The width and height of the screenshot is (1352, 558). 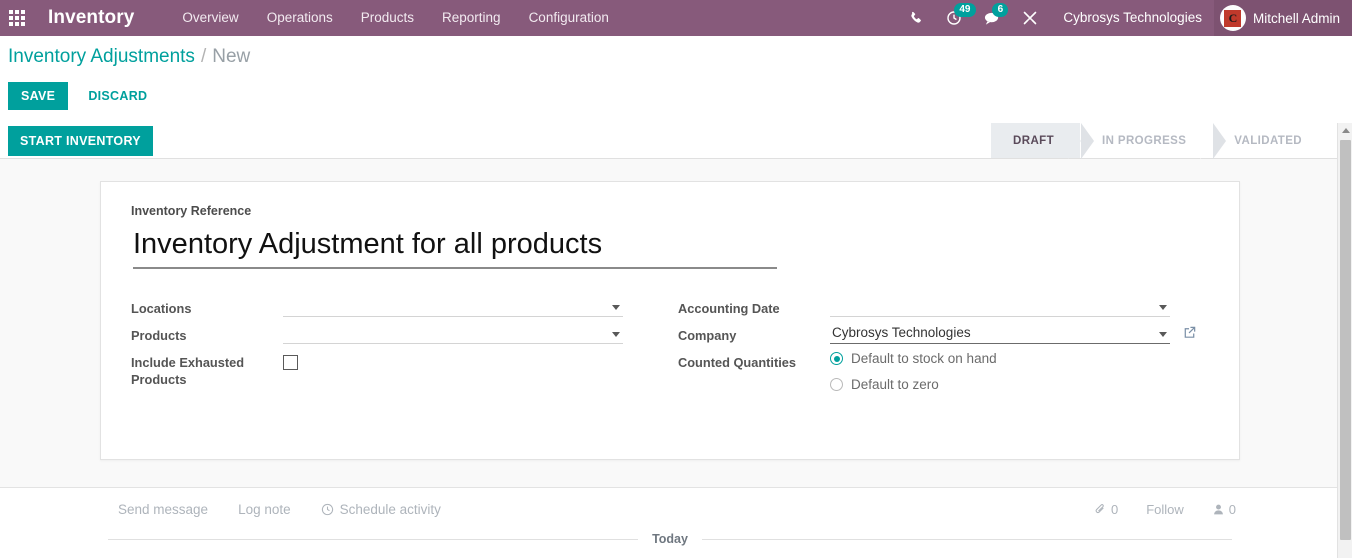 I want to click on navbar-company-switcher: Cybrosys Technologies, so click(x=1131, y=18).